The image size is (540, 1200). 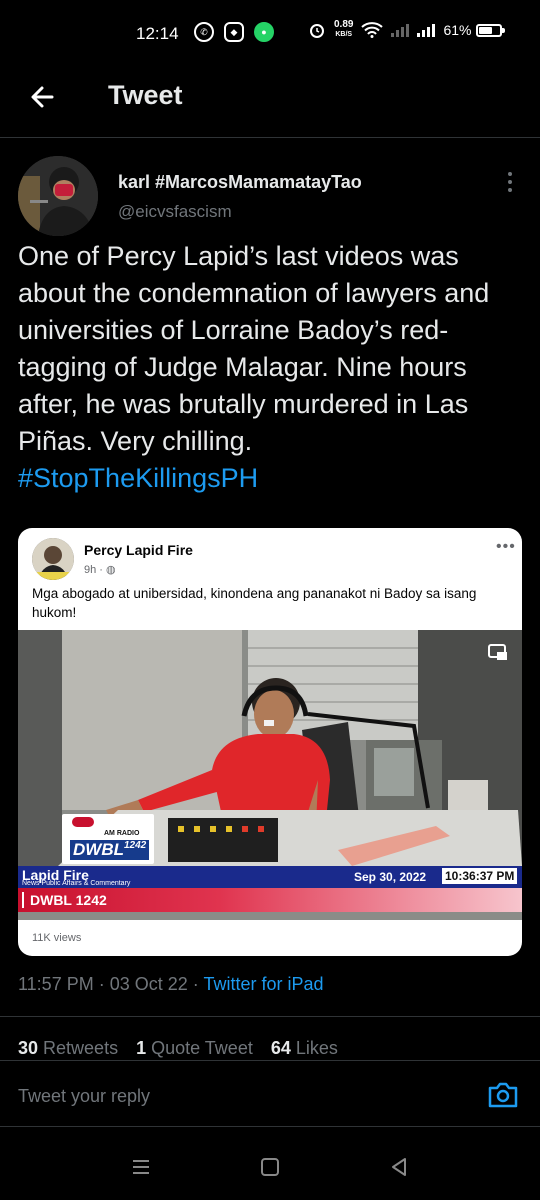 I want to click on arrow-left-icon, so click(x=42, y=97).